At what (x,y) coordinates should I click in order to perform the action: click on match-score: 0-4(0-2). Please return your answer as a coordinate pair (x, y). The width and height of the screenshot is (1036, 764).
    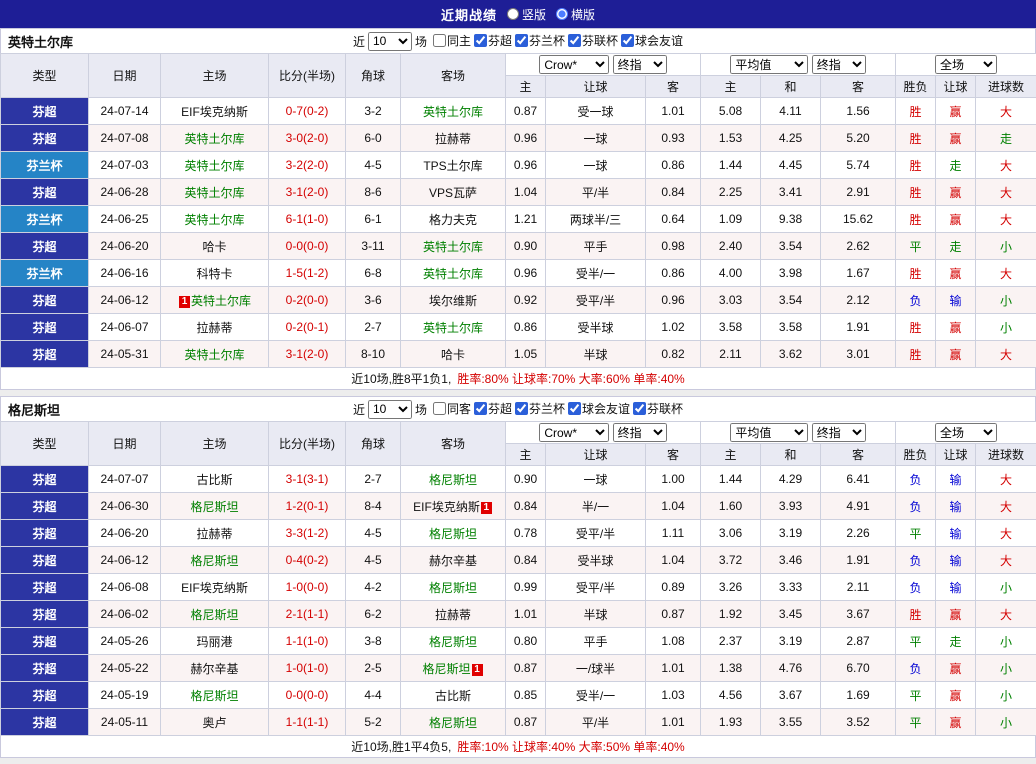
    Looking at the image, I should click on (307, 560).